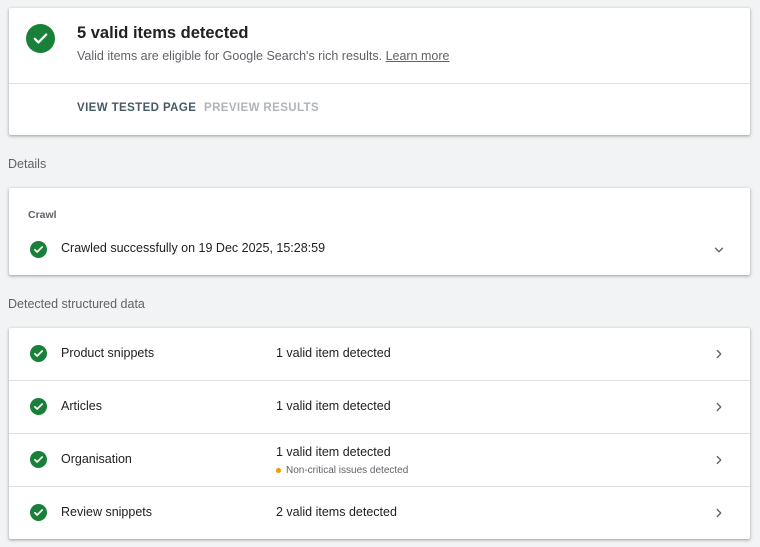  I want to click on view-tested-page-button: VIEW TESTED PAGE, so click(136, 108).